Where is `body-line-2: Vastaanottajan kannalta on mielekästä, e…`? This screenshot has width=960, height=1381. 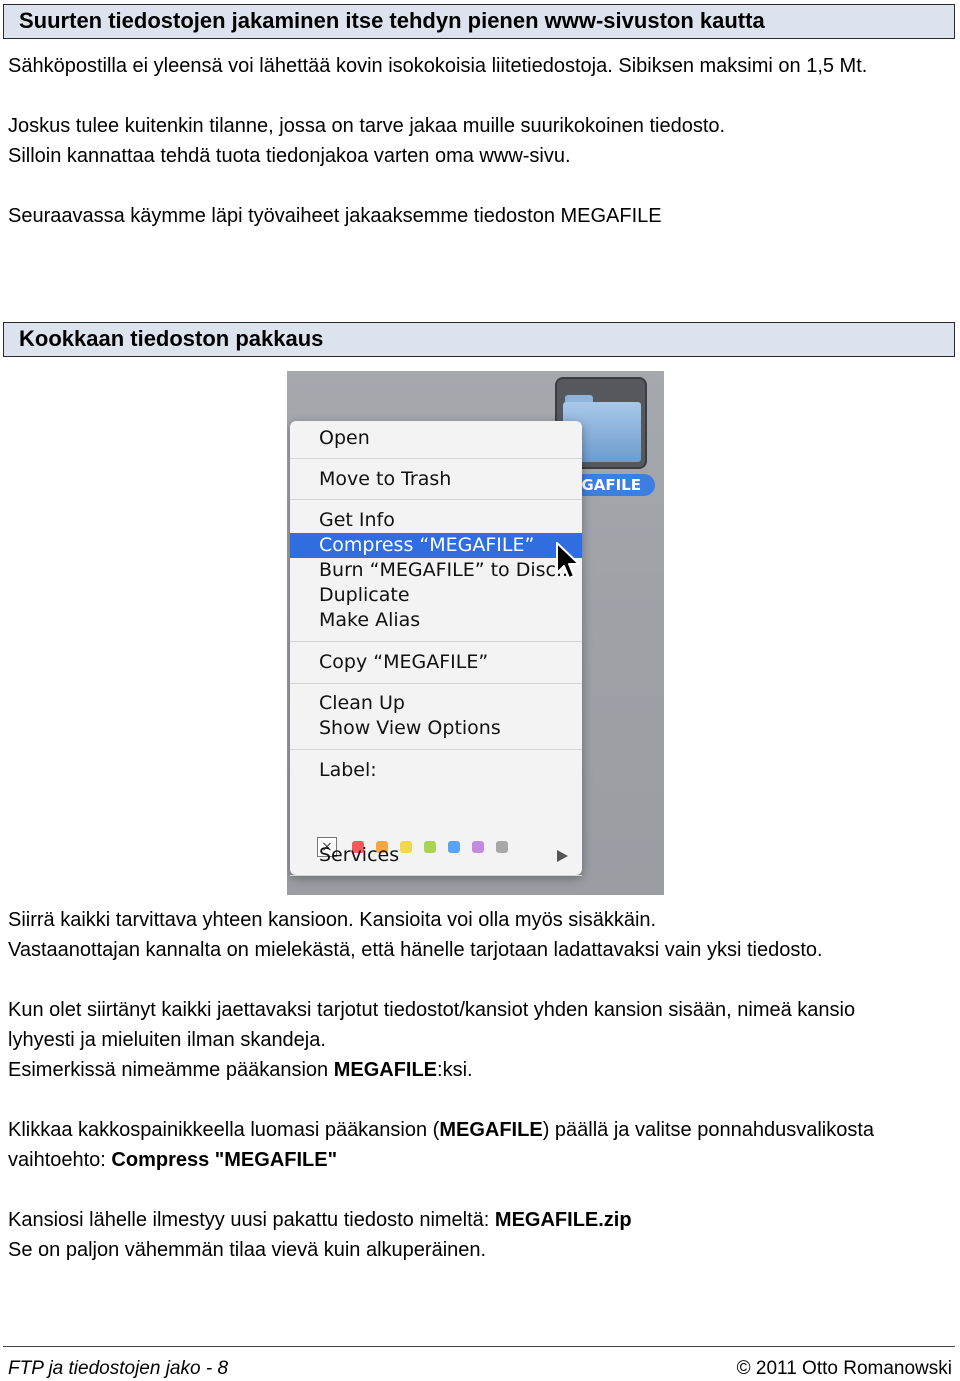
body-line-2: Vastaanottajan kannalta on mielekästä, e… is located at coordinates (415, 950).